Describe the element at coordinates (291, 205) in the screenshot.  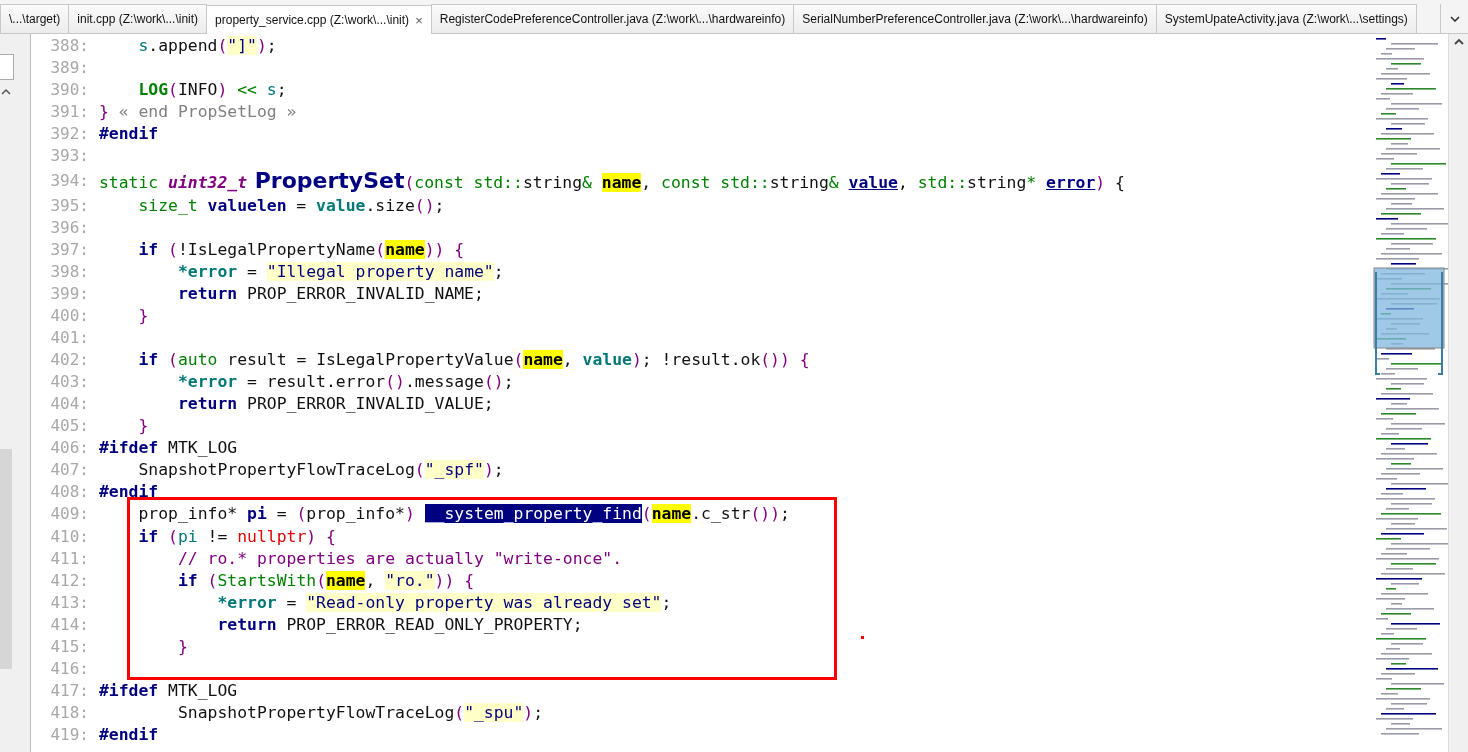
I see `code-line: size_t valuelen = value.size();` at that location.